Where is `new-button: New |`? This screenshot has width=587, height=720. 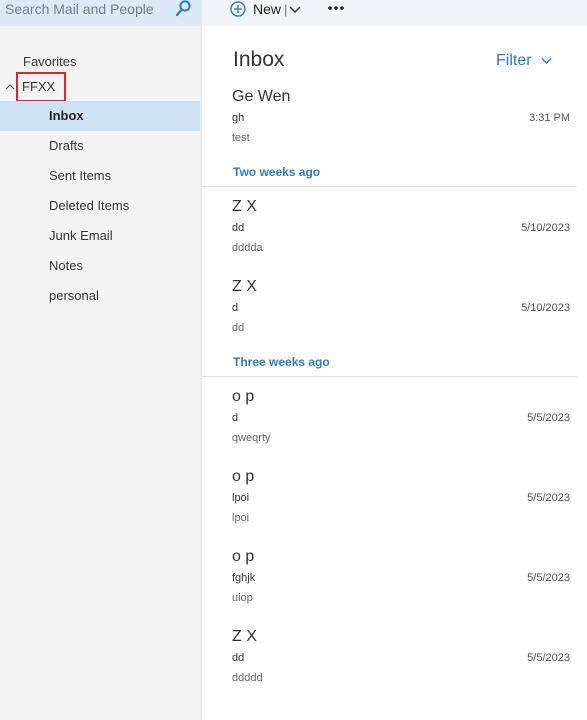
new-button: New | is located at coordinates (265, 9).